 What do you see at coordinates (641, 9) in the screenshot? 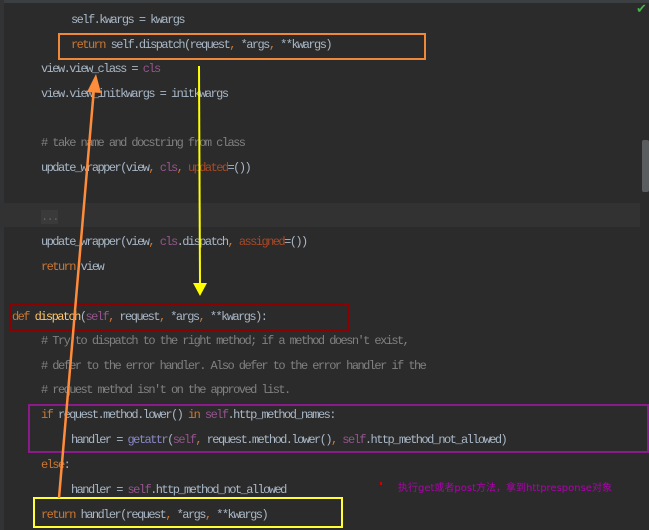
I see `check-icon: ✔` at bounding box center [641, 9].